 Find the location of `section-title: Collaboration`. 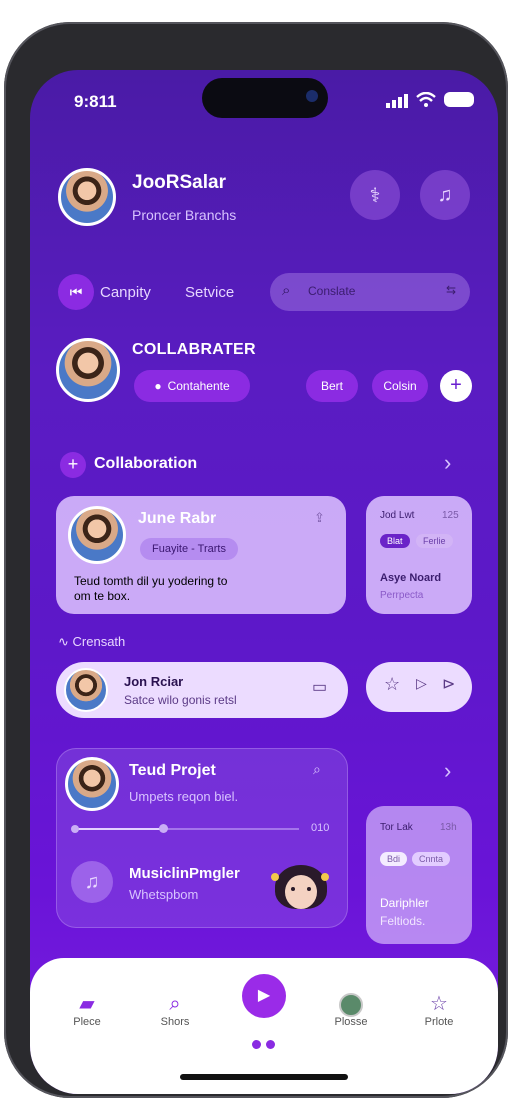

section-title: Collaboration is located at coordinates (146, 463).